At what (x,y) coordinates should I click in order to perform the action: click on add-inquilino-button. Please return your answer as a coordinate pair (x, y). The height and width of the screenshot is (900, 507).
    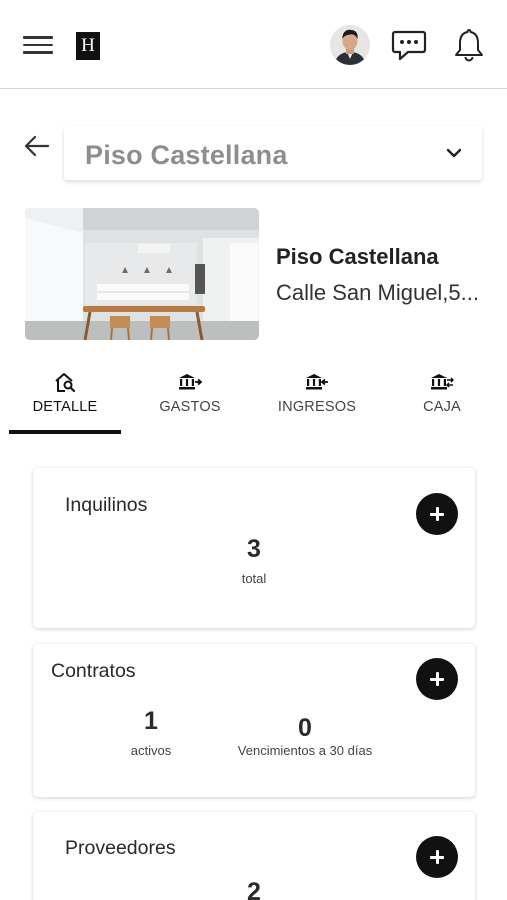
    Looking at the image, I should click on (437, 514).